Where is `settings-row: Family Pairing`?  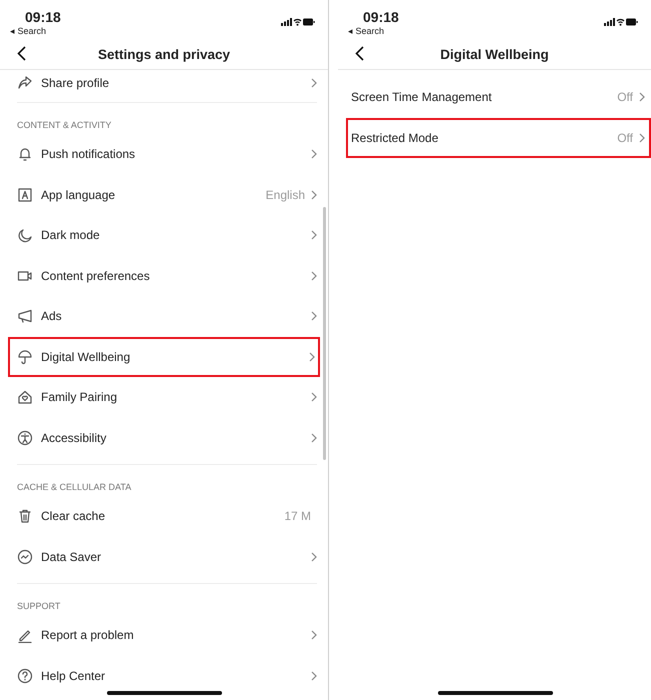
settings-row: Family Pairing is located at coordinates (164, 397).